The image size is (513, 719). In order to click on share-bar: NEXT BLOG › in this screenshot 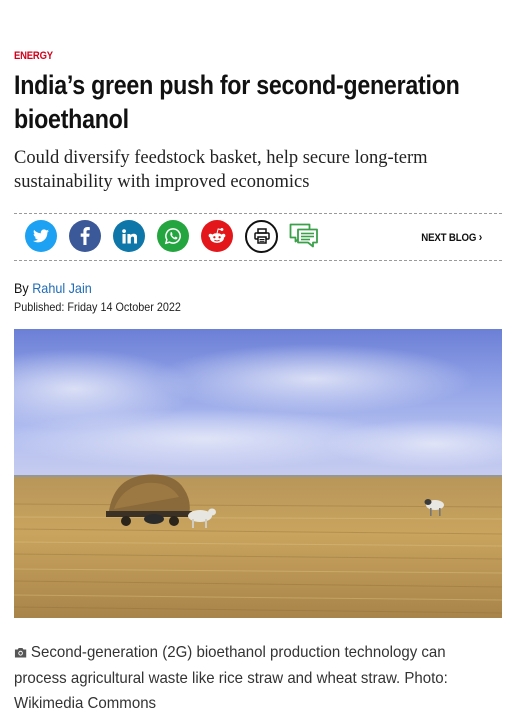, I will do `click(258, 237)`.